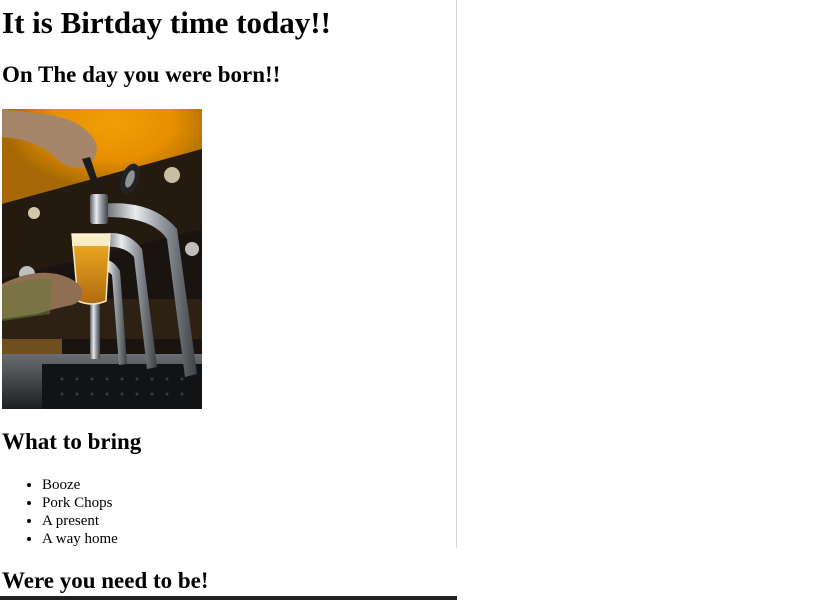 The width and height of the screenshot is (819, 600). I want to click on what-to-bring-heading: What to bring, so click(72, 441).